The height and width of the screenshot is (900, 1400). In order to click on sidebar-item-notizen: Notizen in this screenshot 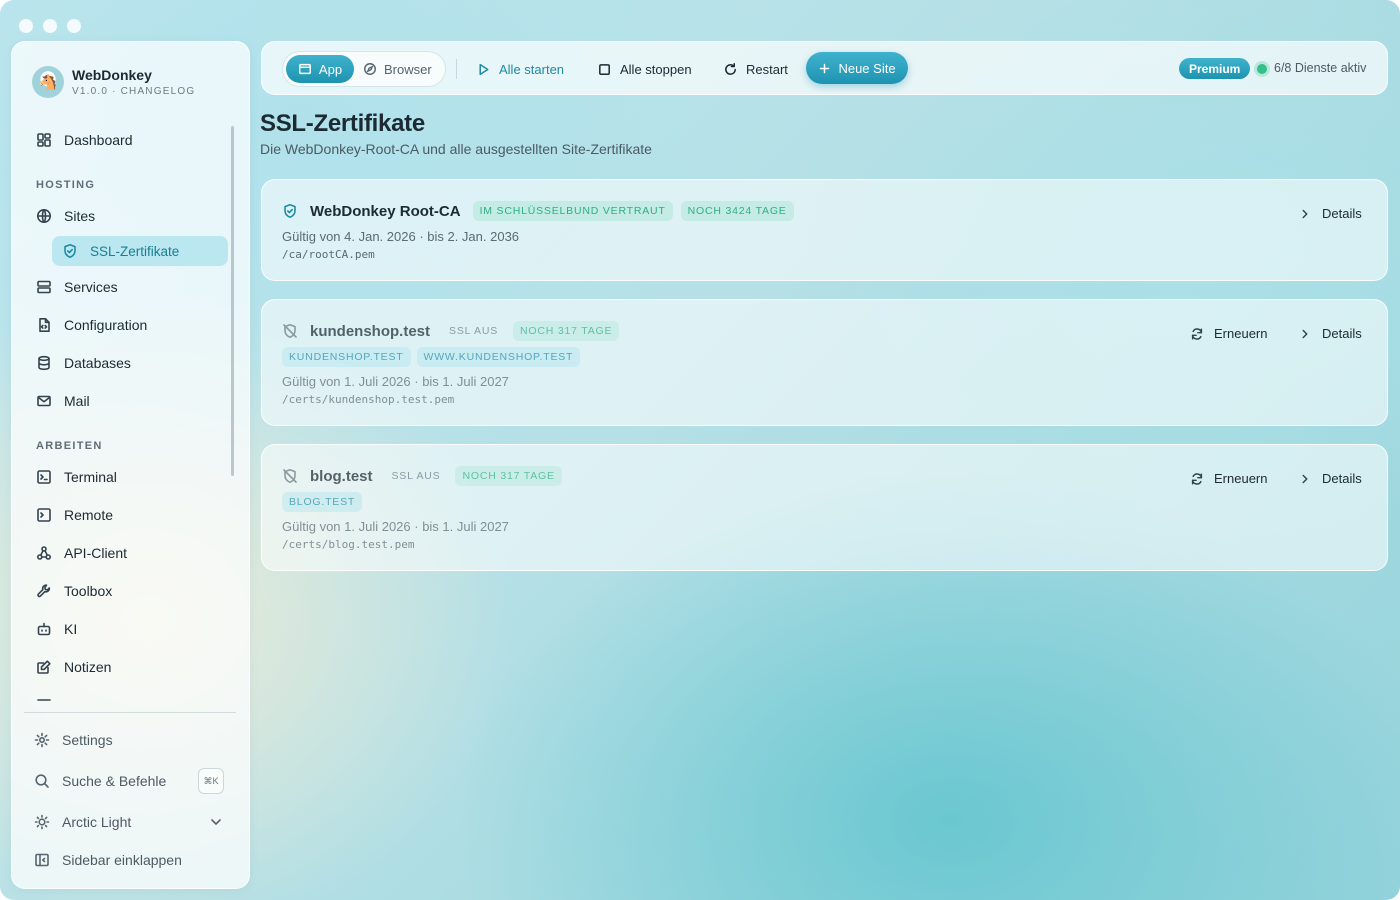, I will do `click(126, 667)`.